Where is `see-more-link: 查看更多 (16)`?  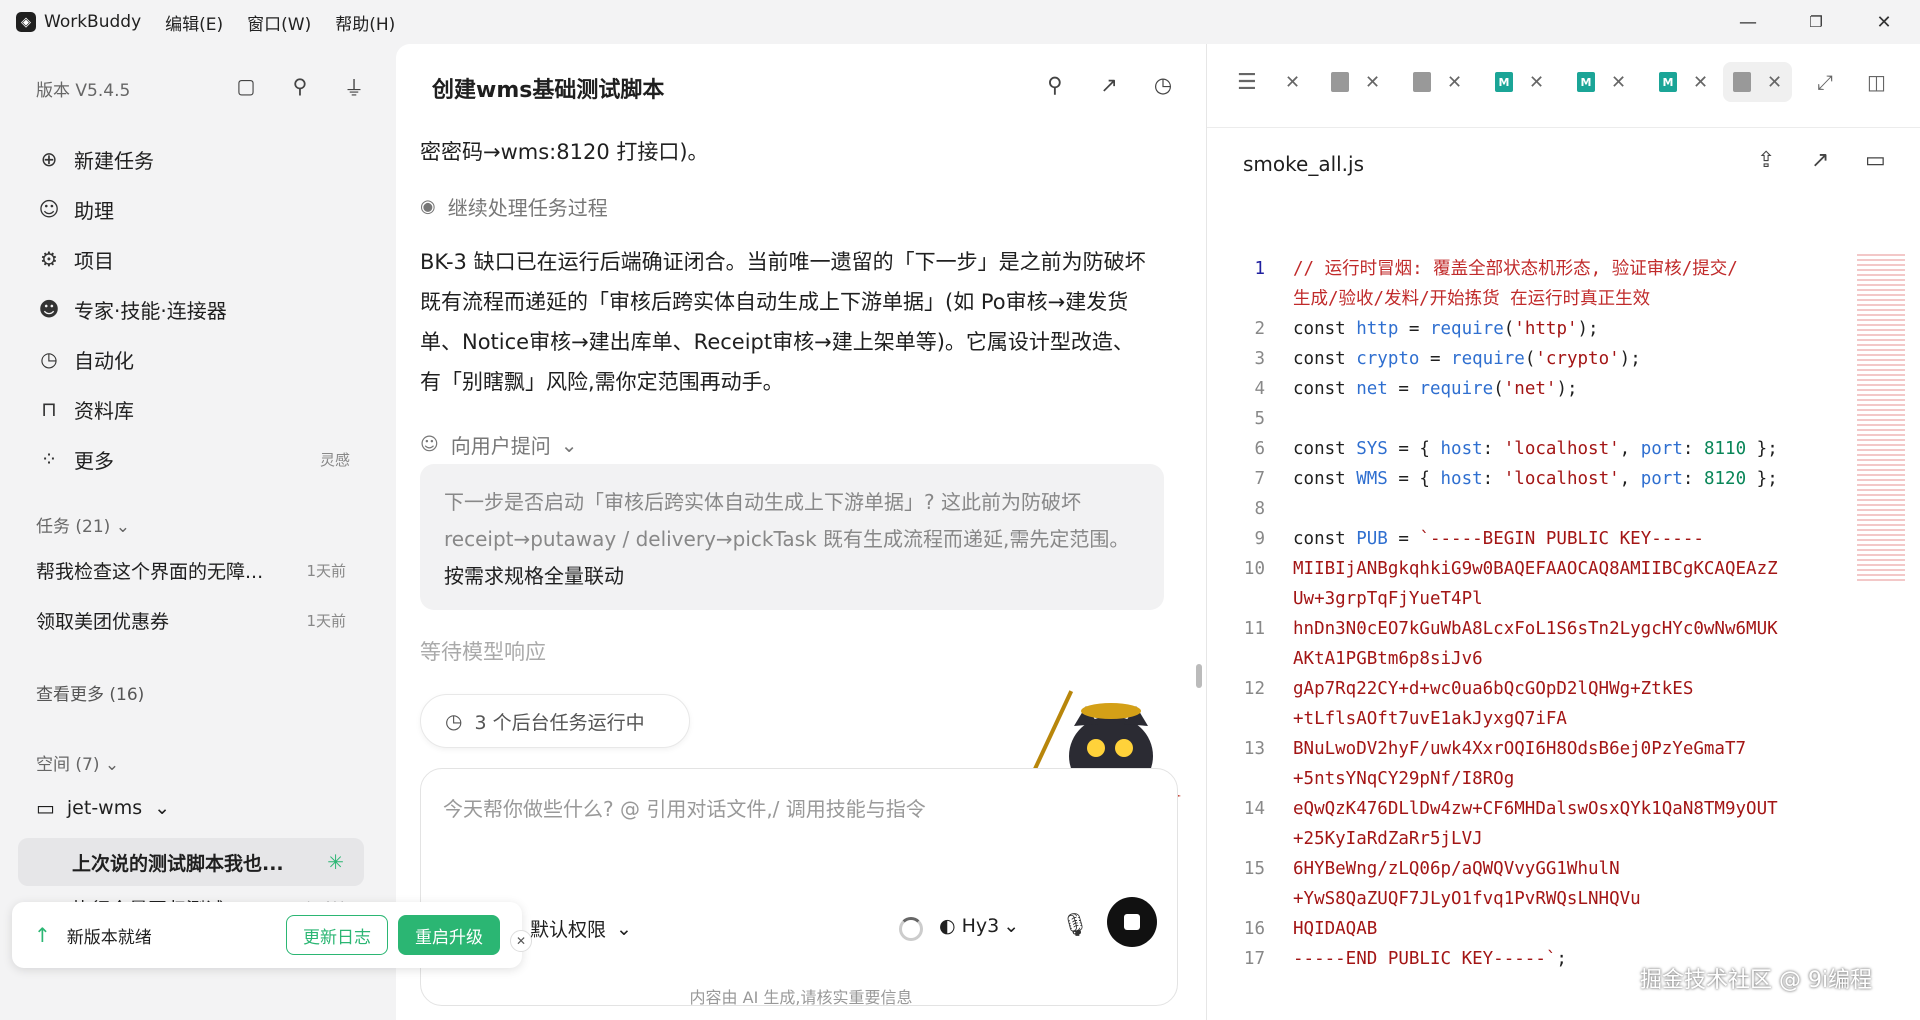
see-more-link: 查看更多 (16) is located at coordinates (90, 692).